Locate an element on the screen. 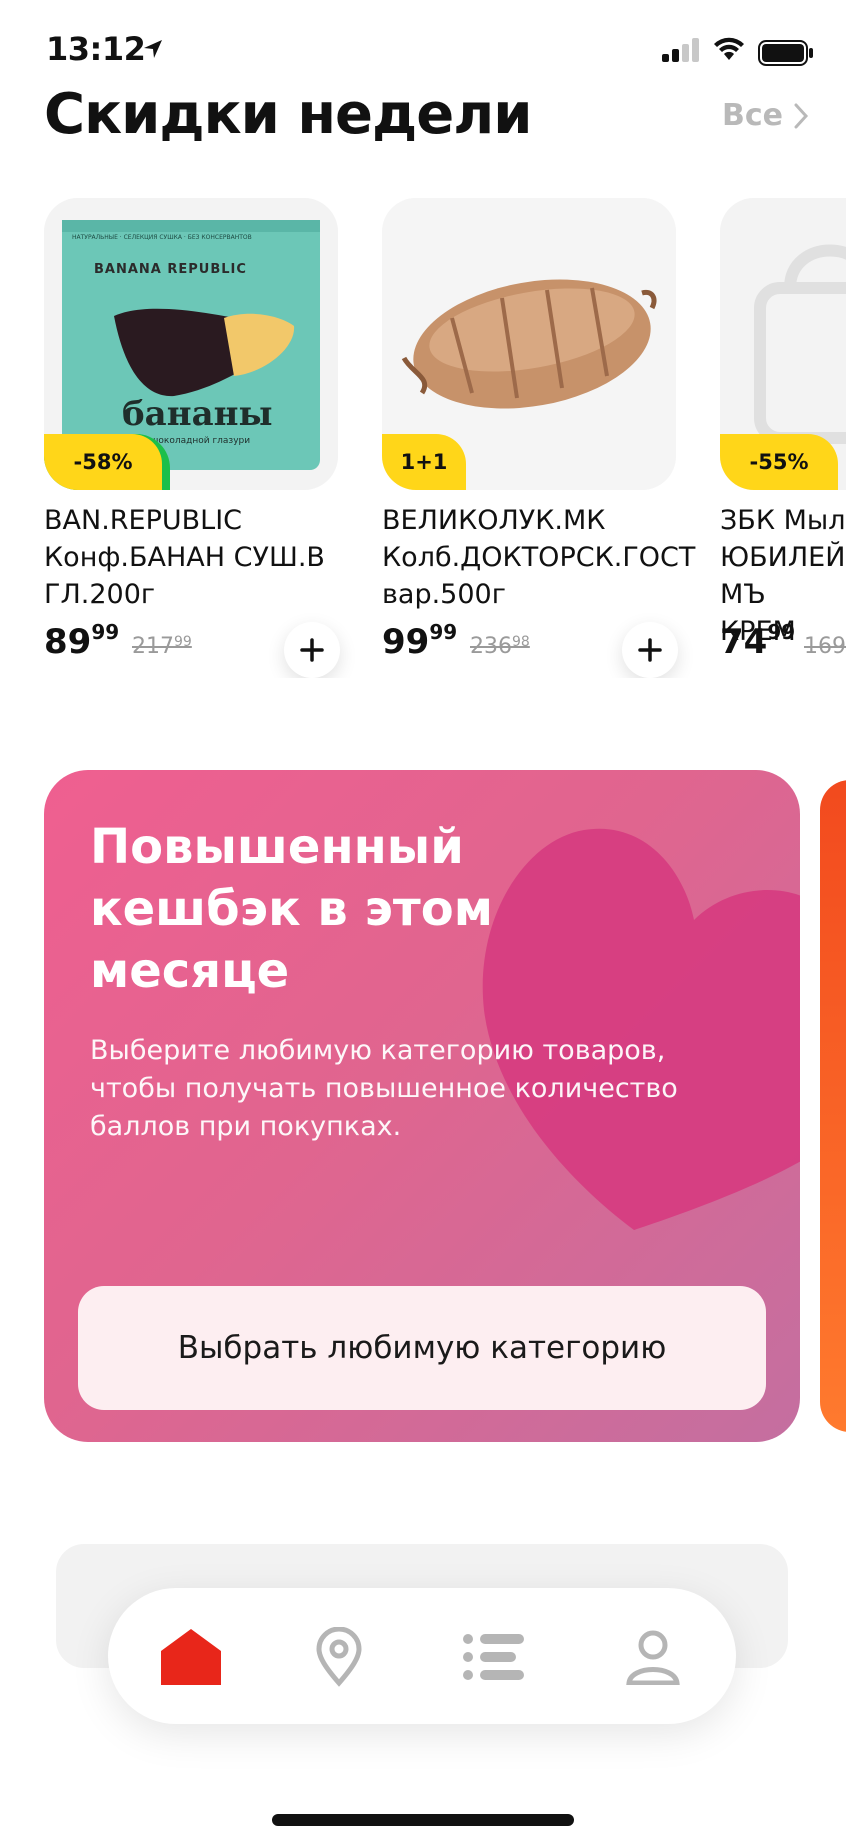 Image resolution: width=846 pixels, height=1833 pixels. see-all-link: Все is located at coordinates (765, 115).